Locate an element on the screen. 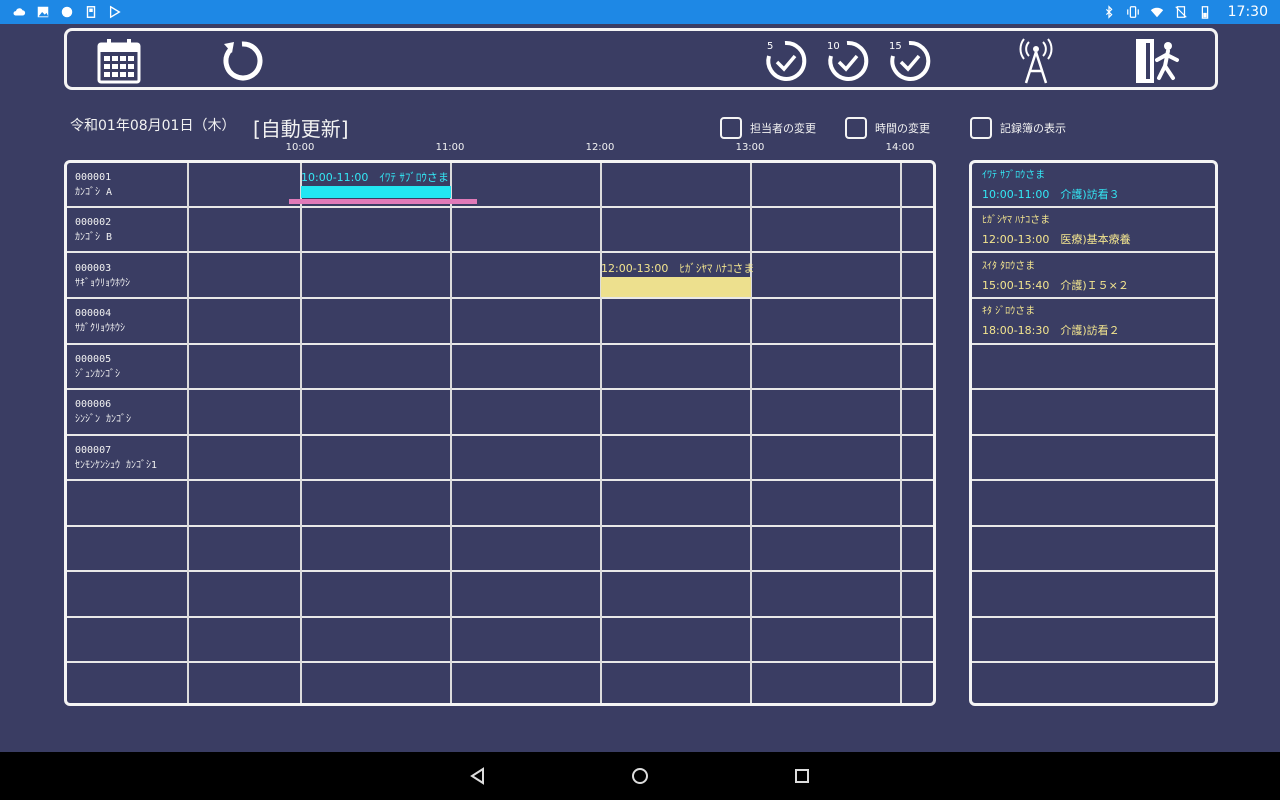  checkbox-change-time: 時間の変更 is located at coordinates (887, 128).